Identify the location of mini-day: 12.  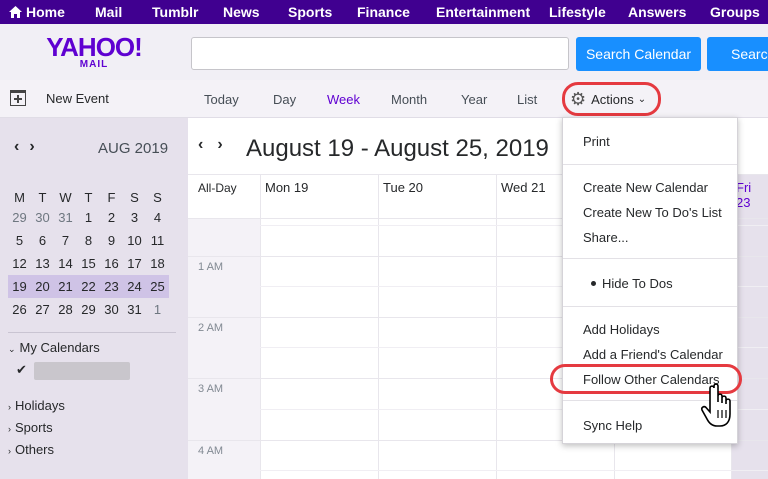
(19, 263).